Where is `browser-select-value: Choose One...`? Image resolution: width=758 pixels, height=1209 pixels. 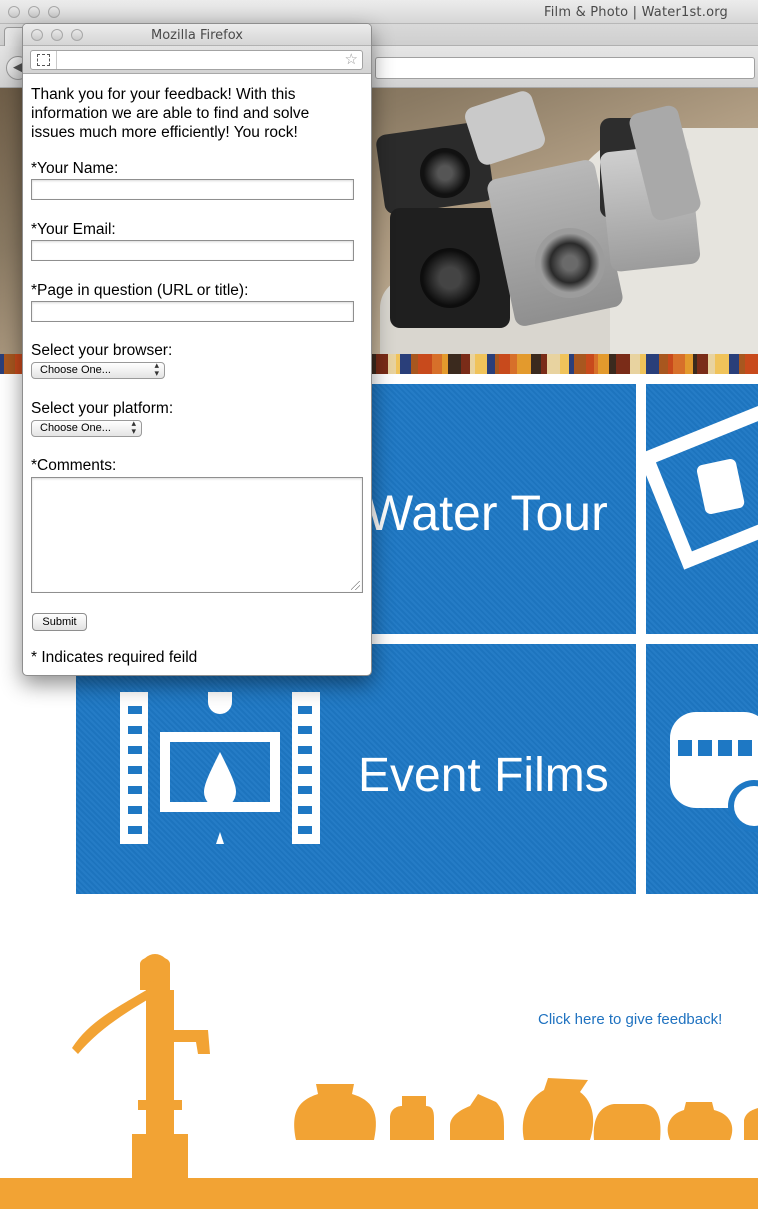
browser-select-value: Choose One... is located at coordinates (75, 370).